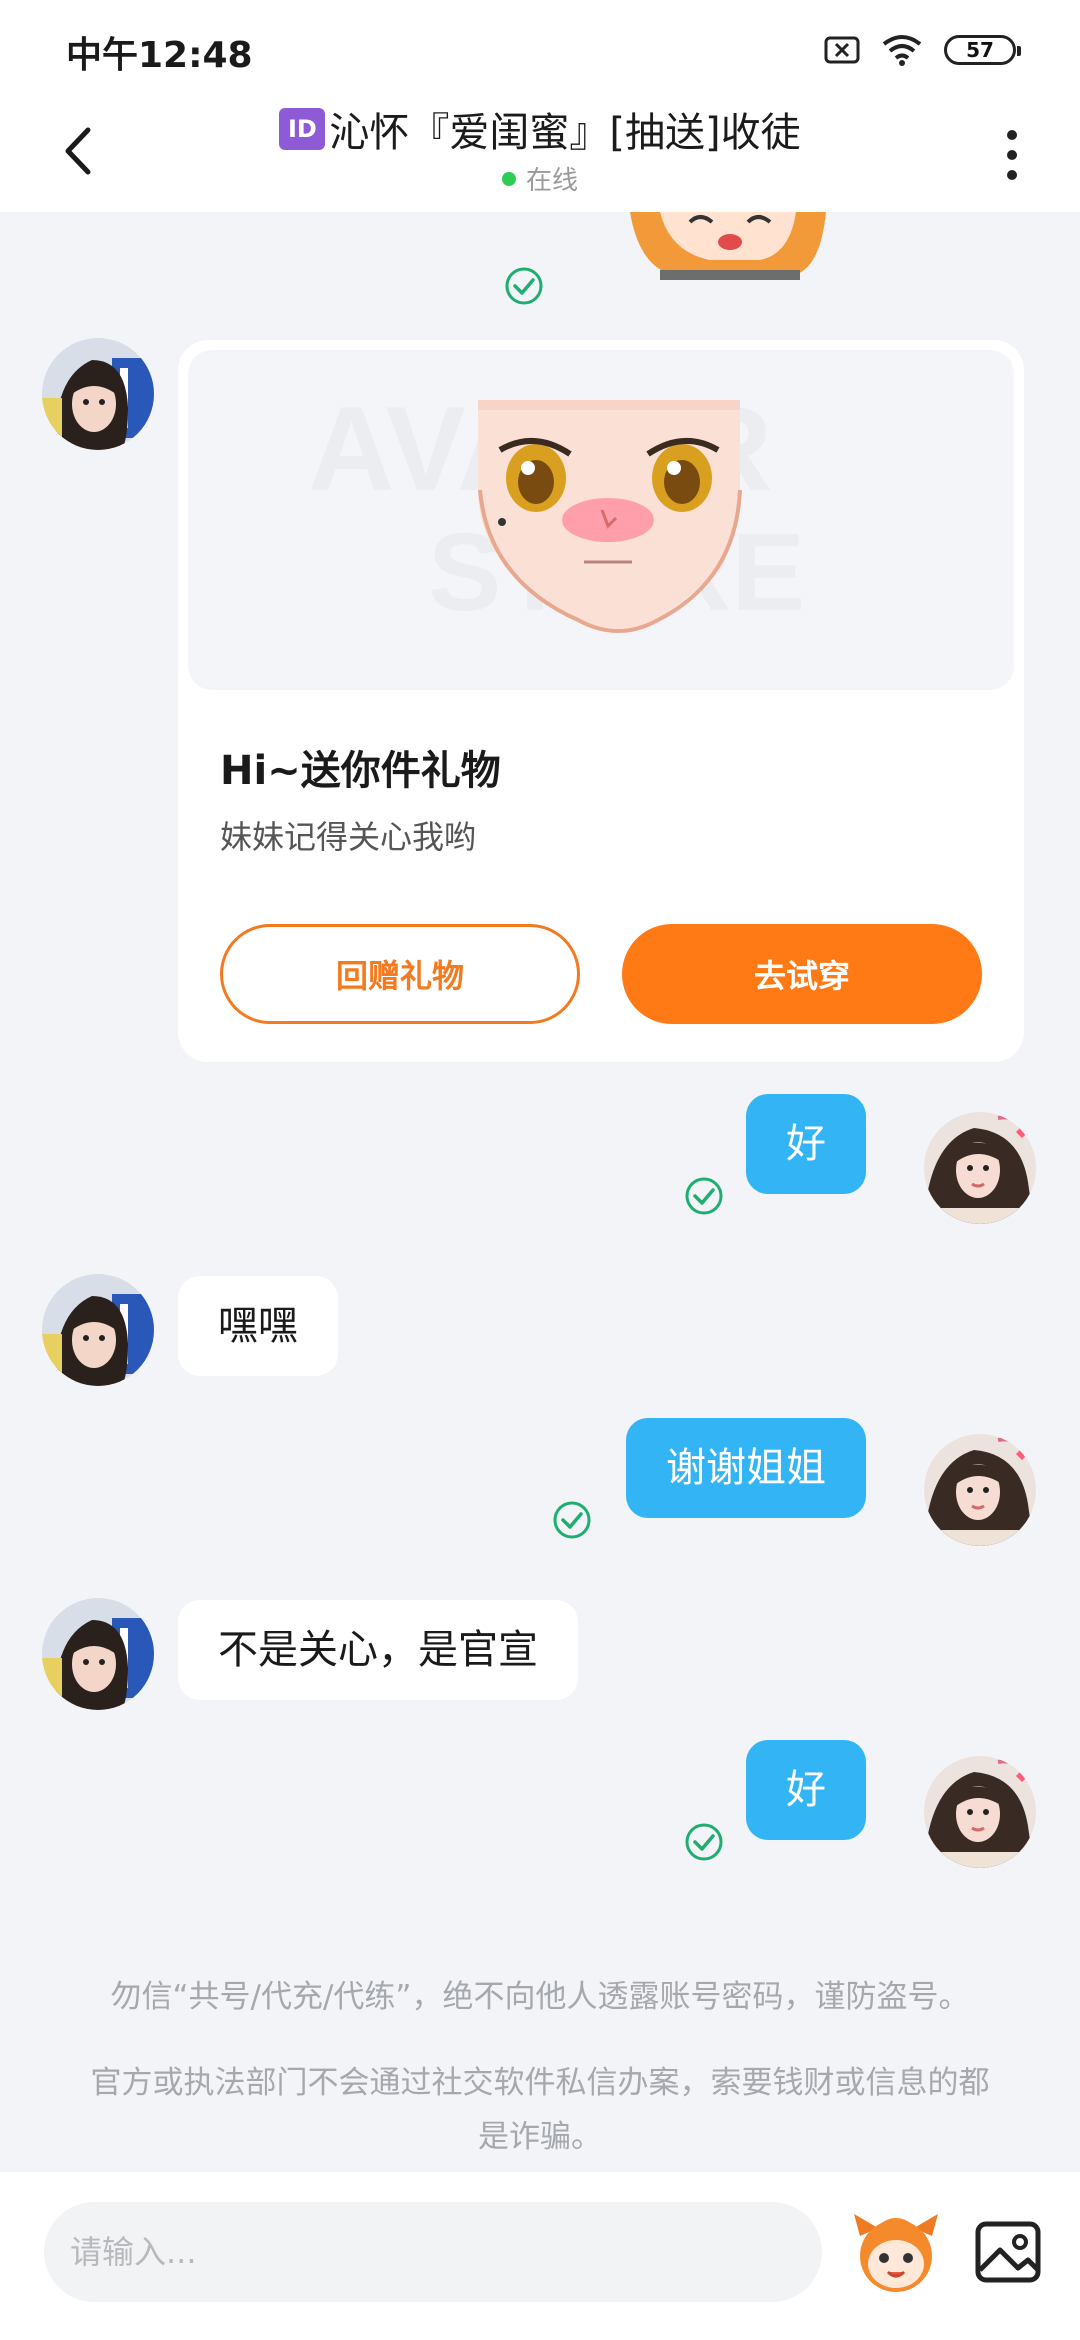 This screenshot has height=2340, width=1080. Describe the element at coordinates (508, 178) in the screenshot. I see `online-dot-icon` at that location.